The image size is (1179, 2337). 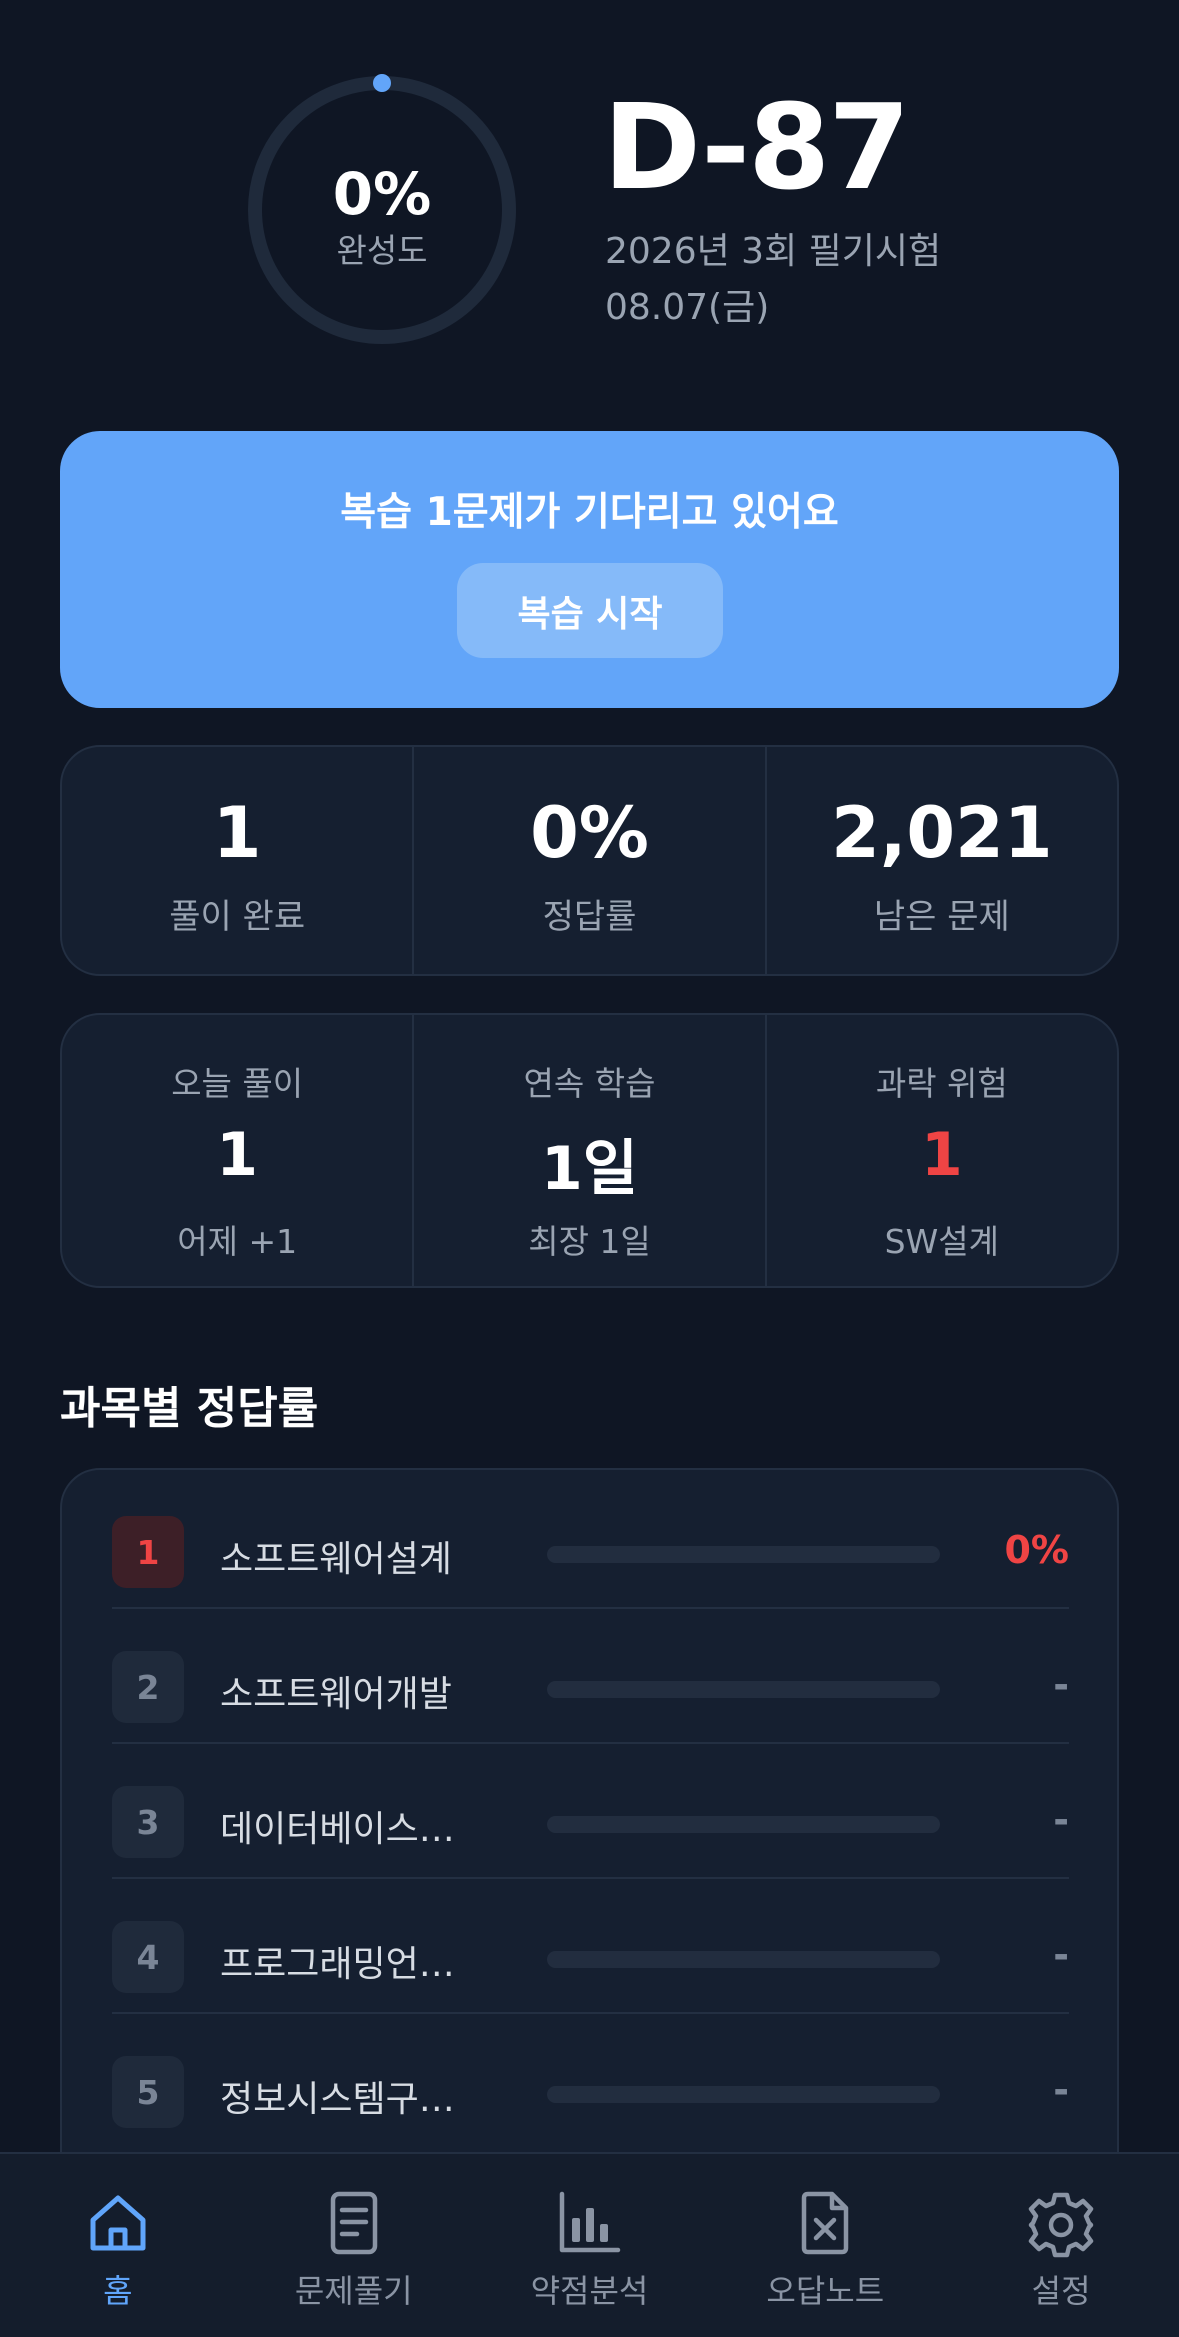 I want to click on stat-today: 오늘 풀이 1 어제 +1, so click(x=237, y=1150).